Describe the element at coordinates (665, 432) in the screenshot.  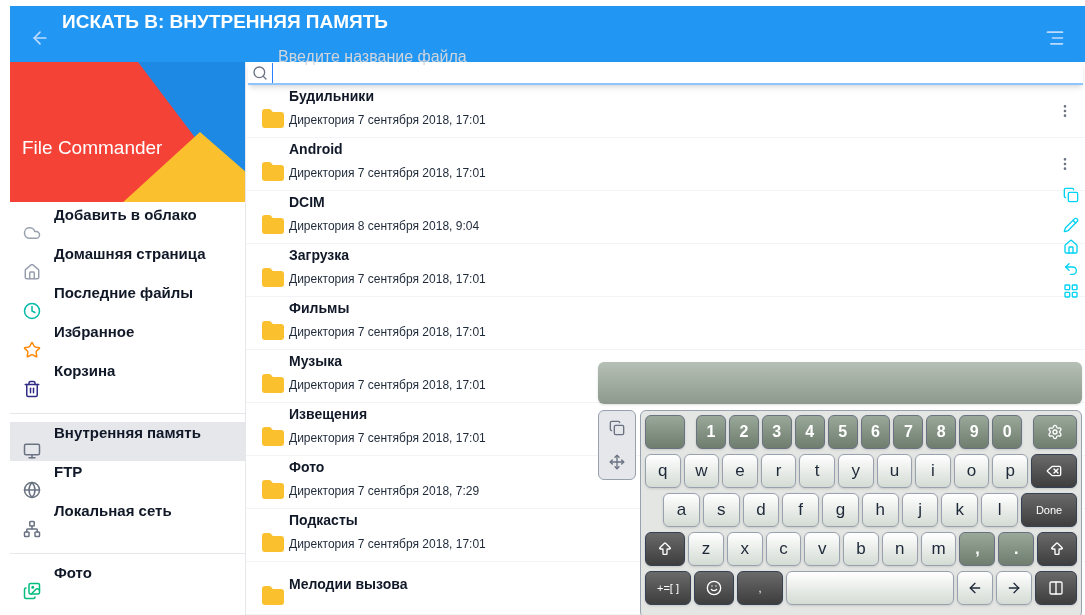
I see `key` at that location.